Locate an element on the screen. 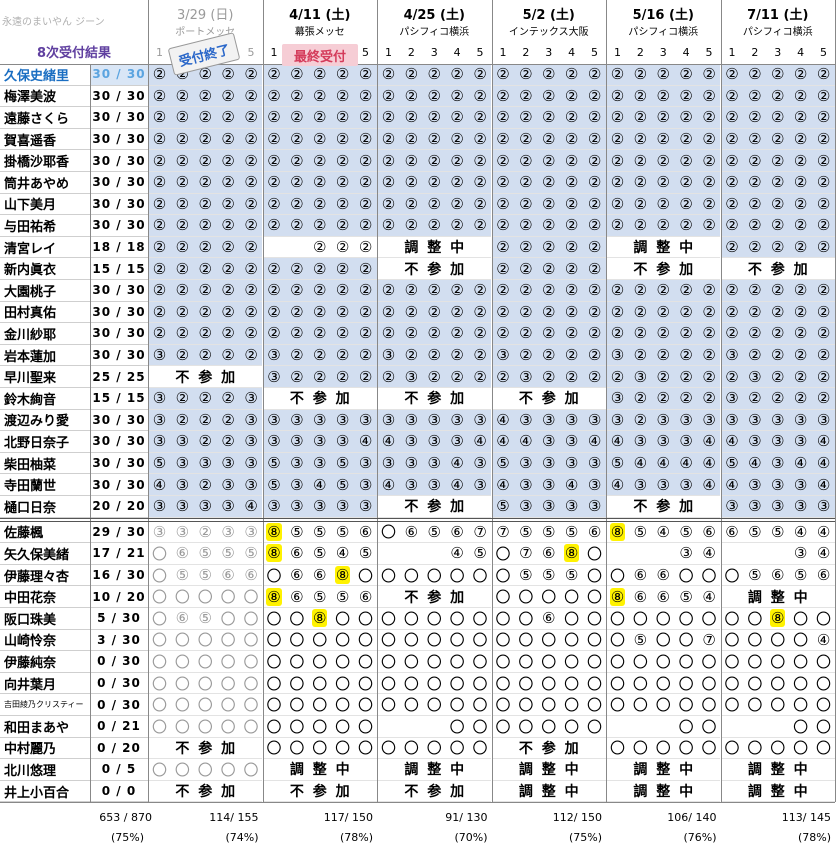 This screenshot has width=838, height=854. event-total: 112/ 150 is located at coordinates (577, 817).